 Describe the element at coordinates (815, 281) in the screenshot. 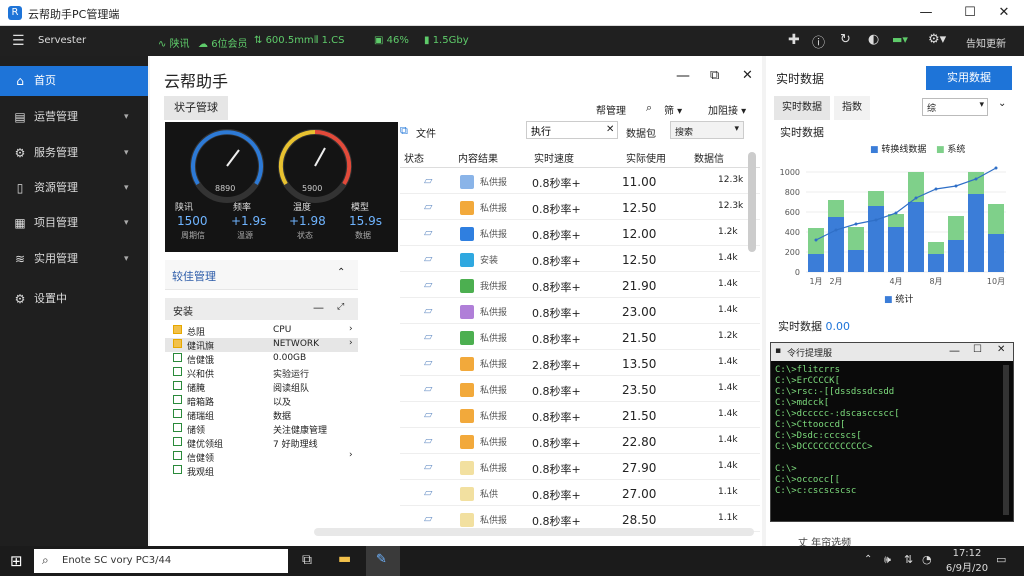

I see `x-tick-label: 1月` at that location.